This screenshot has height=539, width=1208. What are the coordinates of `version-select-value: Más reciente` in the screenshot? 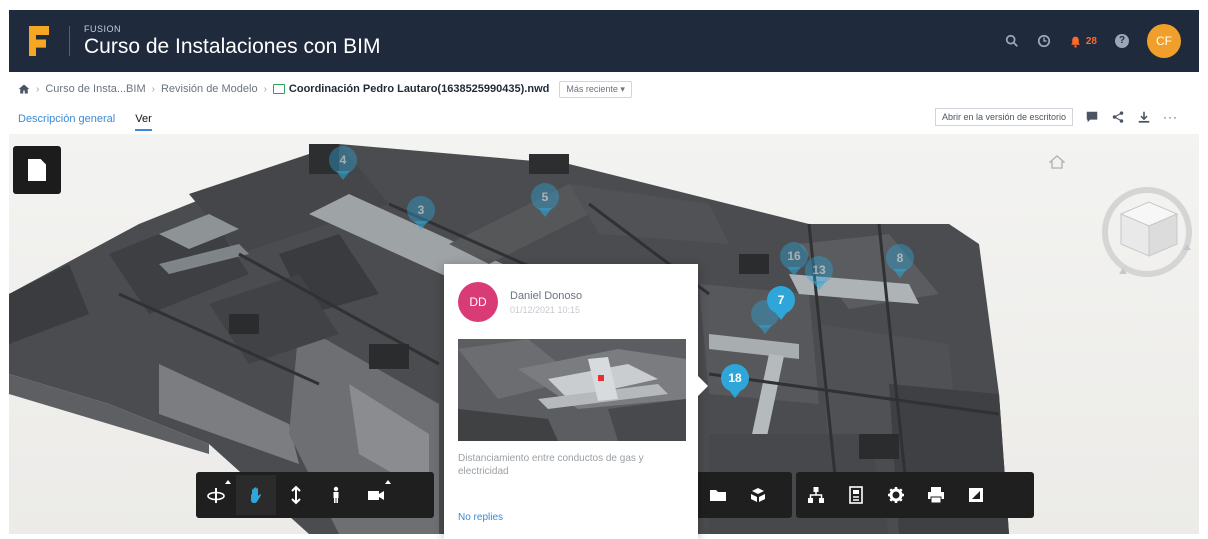 It's located at (592, 88).